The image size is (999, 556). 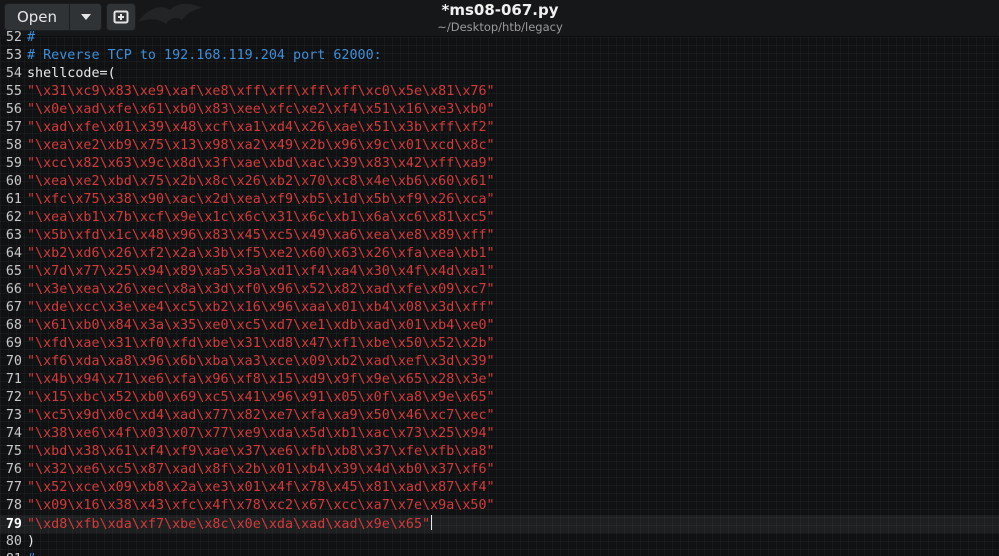 I want to click on line-number: 81, so click(x=11, y=553).